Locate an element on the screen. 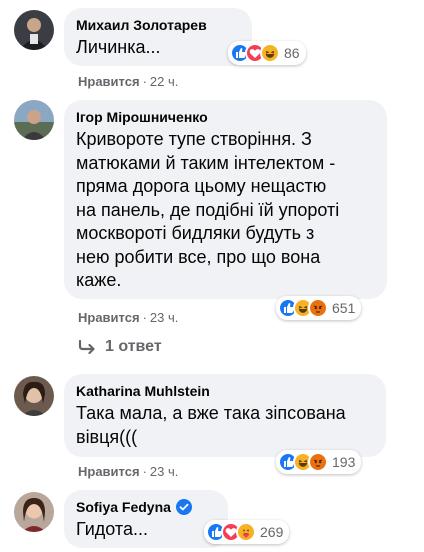 The width and height of the screenshot is (424, 552). reaction-count: 651 is located at coordinates (344, 308).